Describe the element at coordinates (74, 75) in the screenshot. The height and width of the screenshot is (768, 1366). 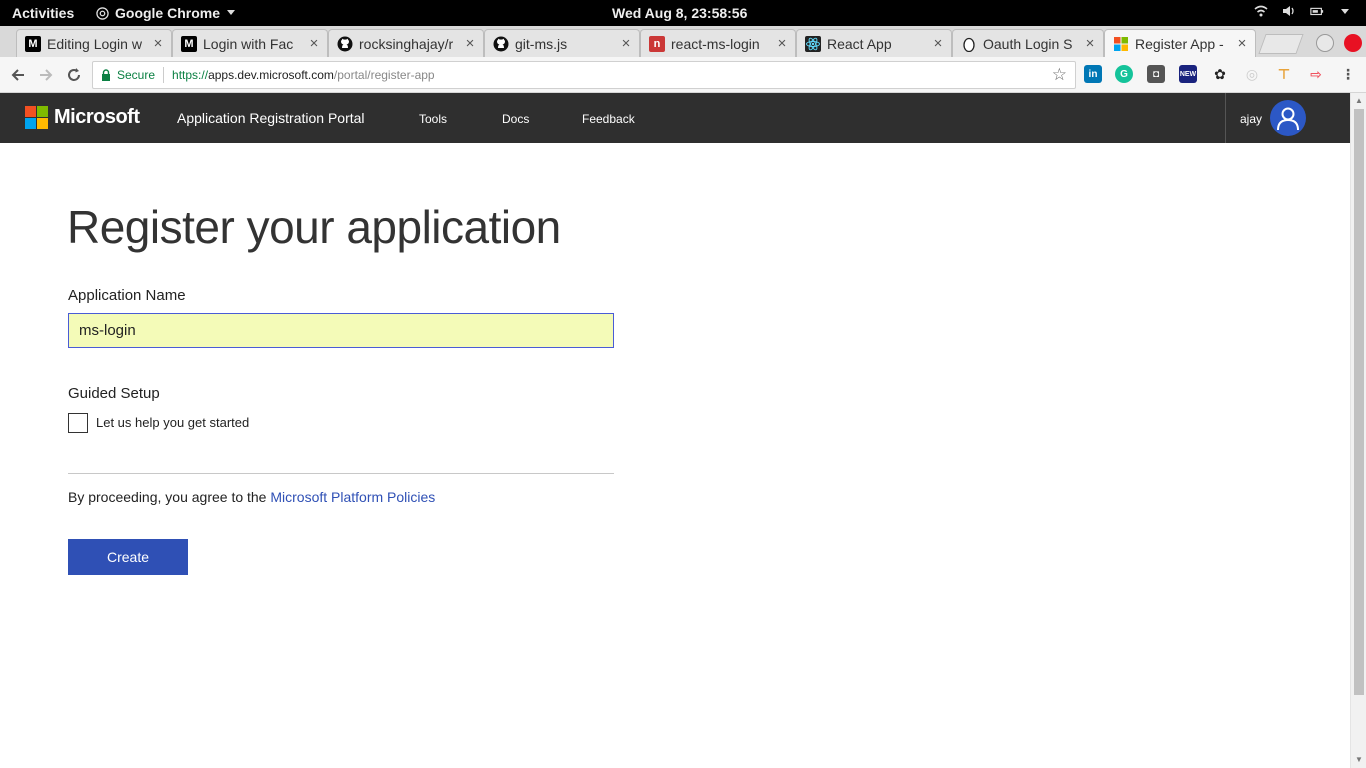
I see `reload-icon` at that location.